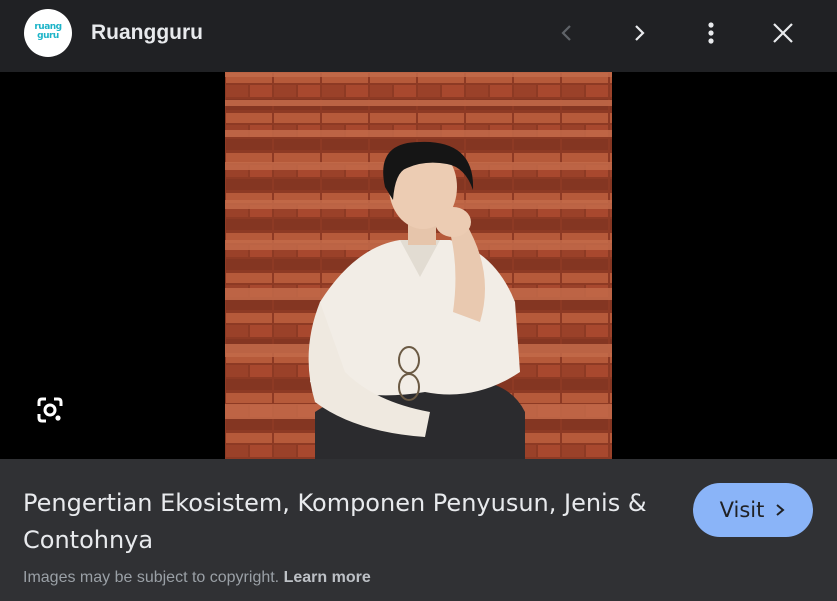 This screenshot has width=837, height=601. I want to click on visit-label: Visit, so click(742, 510).